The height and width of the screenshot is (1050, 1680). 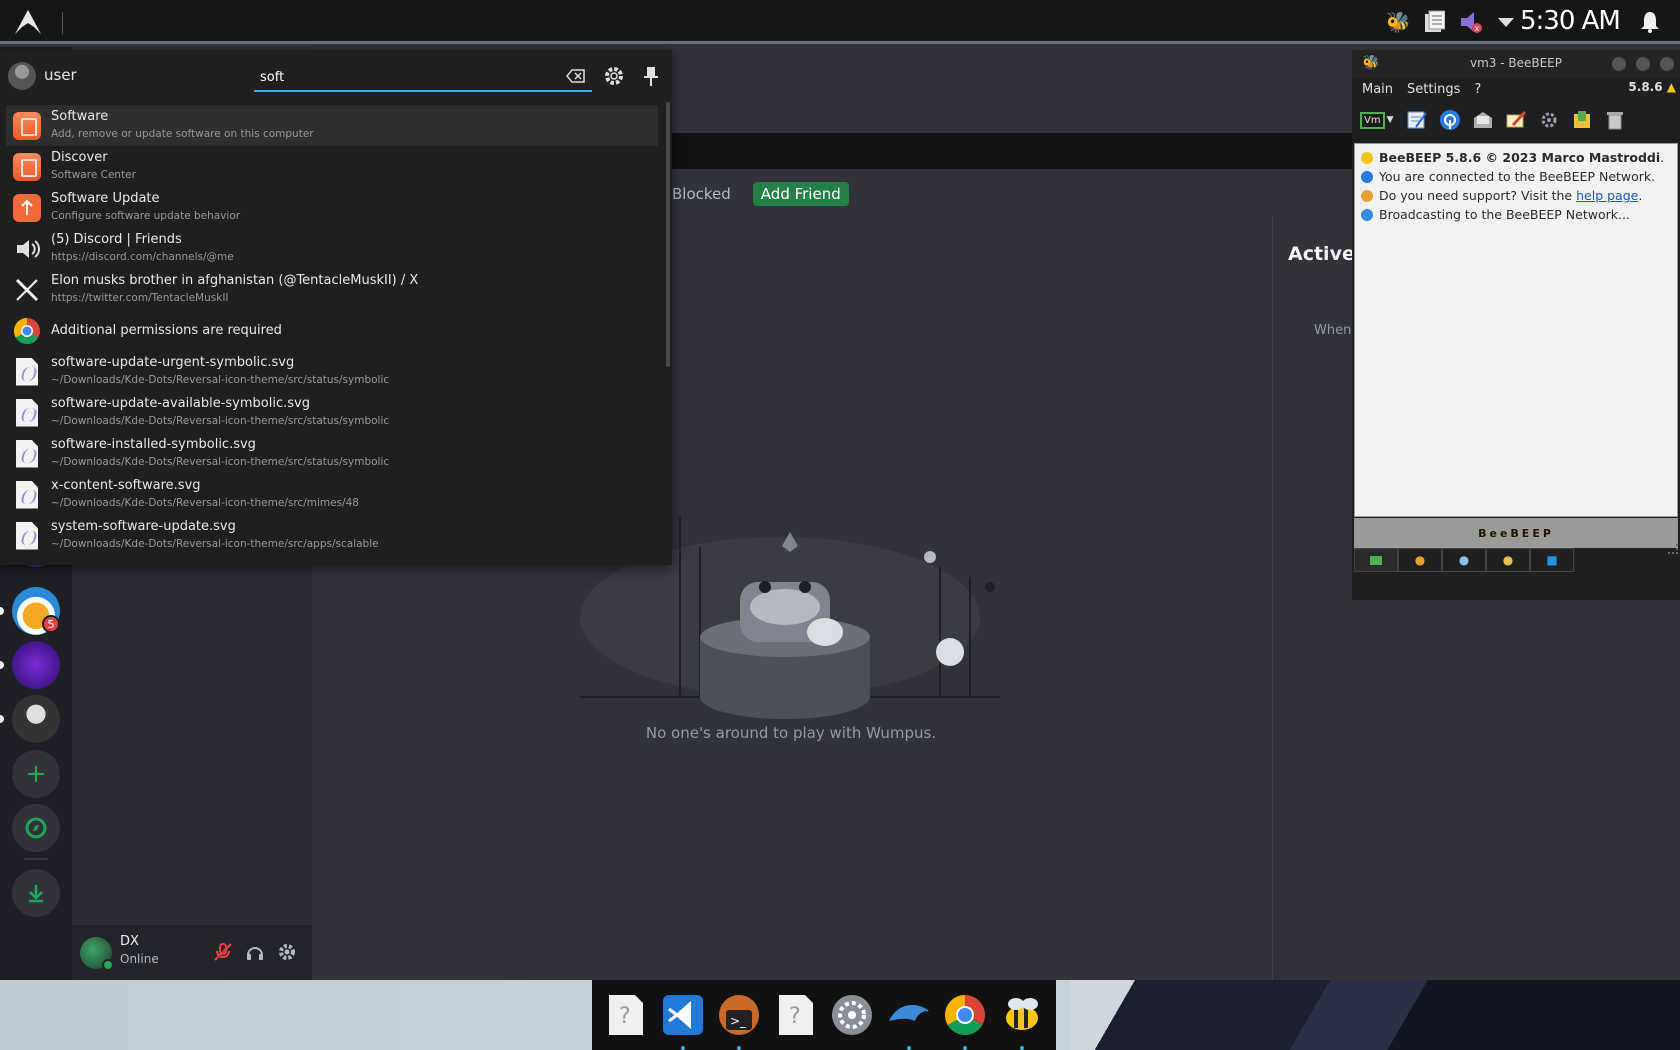 I want to click on tab-chat-icon, so click(x=1376, y=560).